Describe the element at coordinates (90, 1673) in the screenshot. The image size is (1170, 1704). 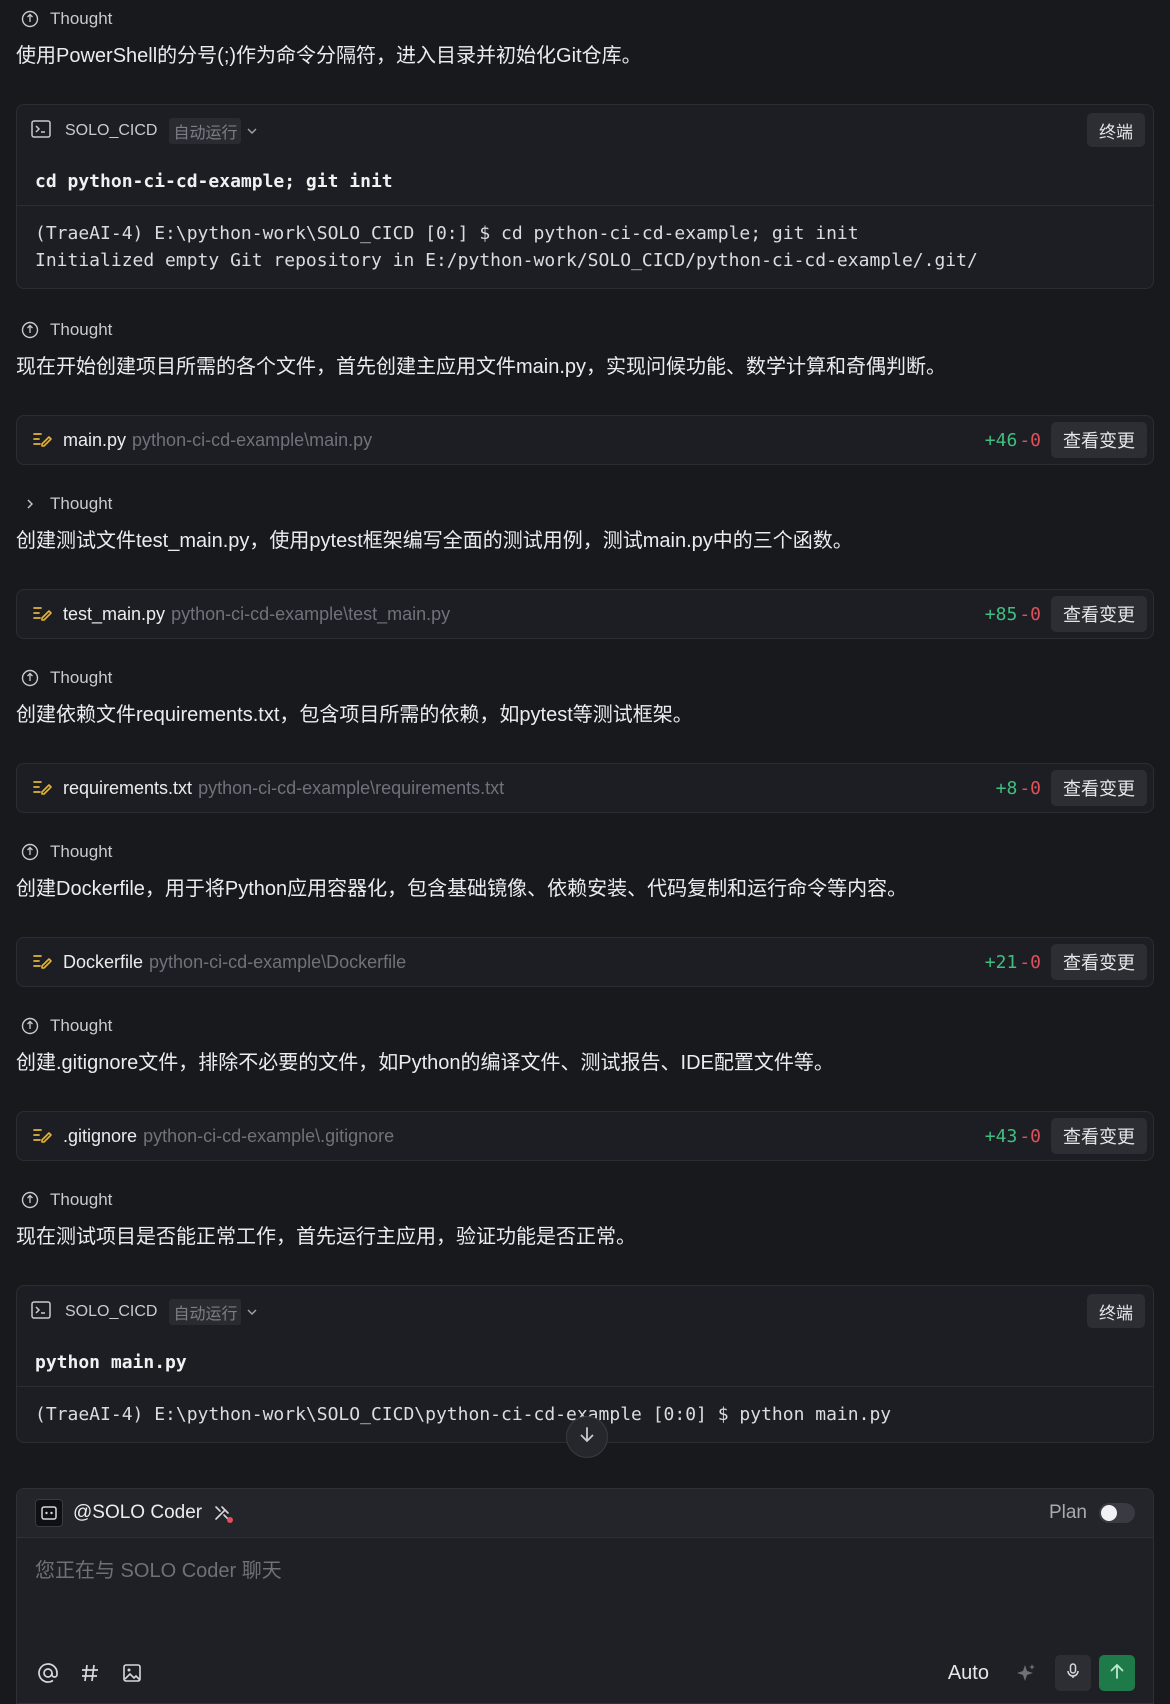
I see `hash-icon` at that location.